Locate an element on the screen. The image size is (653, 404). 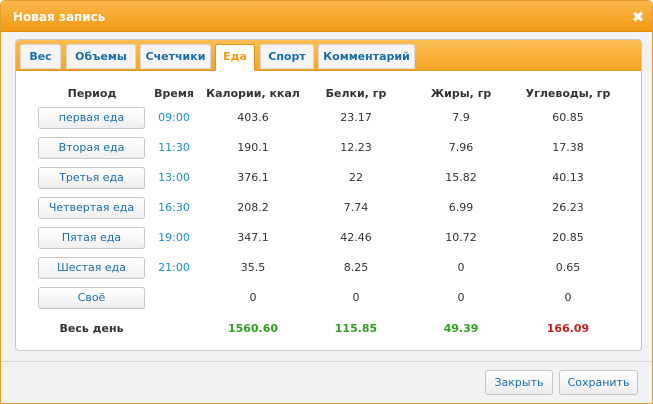
meal-period-button: Своё is located at coordinates (91, 298).